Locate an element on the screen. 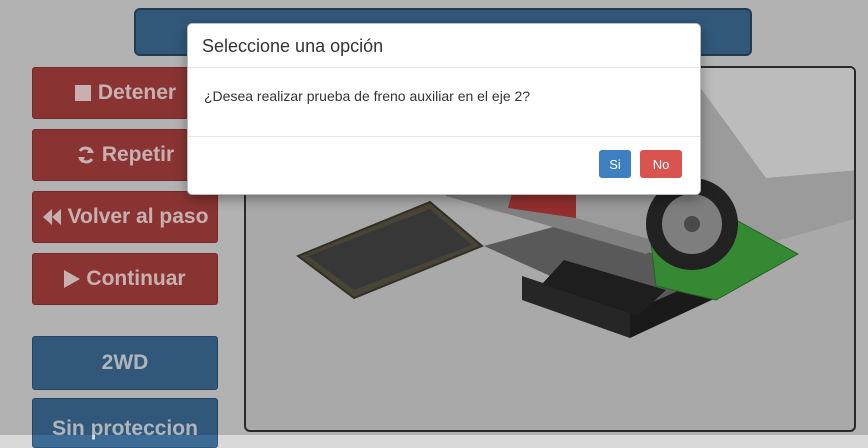 The width and height of the screenshot is (868, 448). yes-button: Si is located at coordinates (615, 164).